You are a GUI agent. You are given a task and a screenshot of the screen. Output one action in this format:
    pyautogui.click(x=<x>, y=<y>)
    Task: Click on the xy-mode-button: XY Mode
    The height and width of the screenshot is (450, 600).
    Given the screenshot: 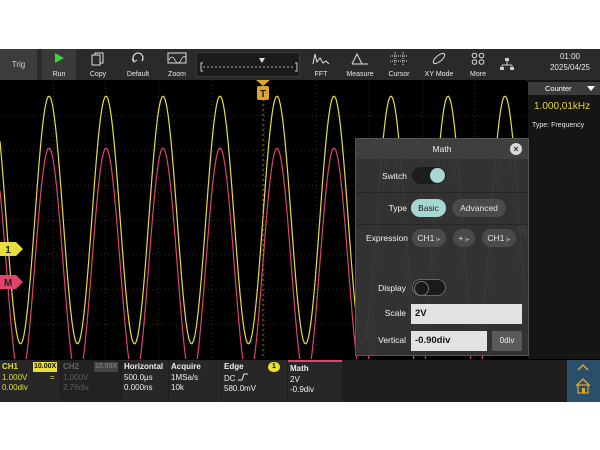 What is the action you would take?
    pyautogui.click(x=439, y=64)
    